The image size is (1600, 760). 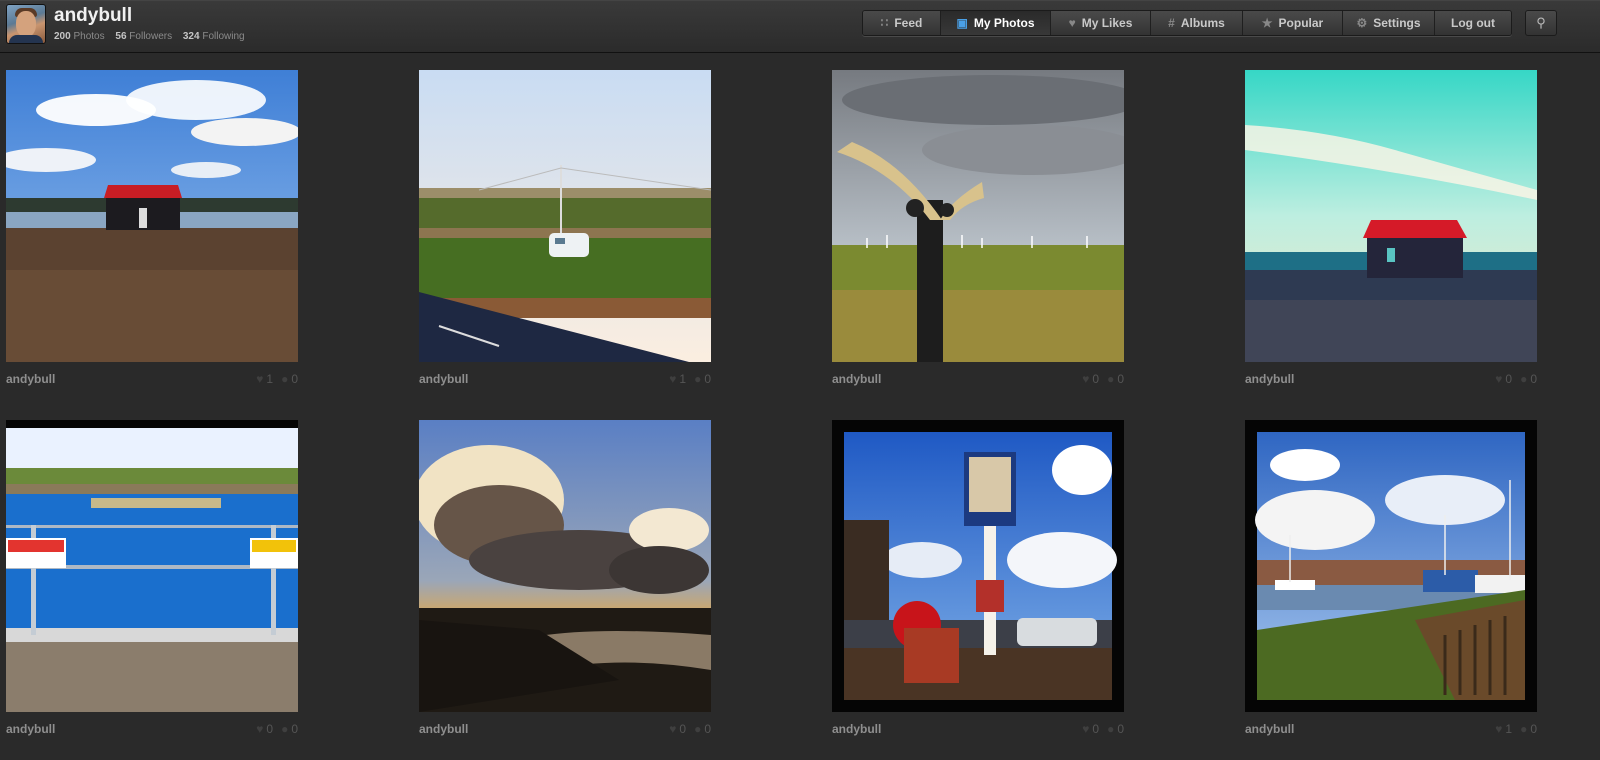 I want to click on camera-icon: ▣, so click(x=962, y=23).